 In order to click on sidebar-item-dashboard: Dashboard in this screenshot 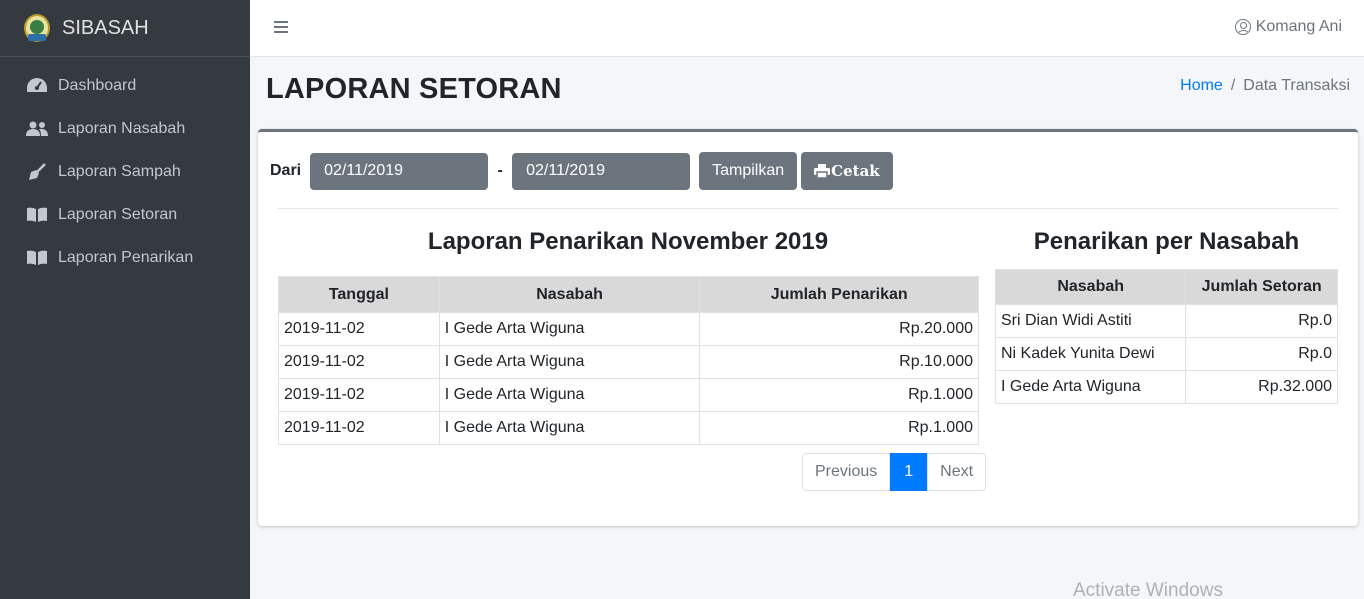, I will do `click(125, 85)`.